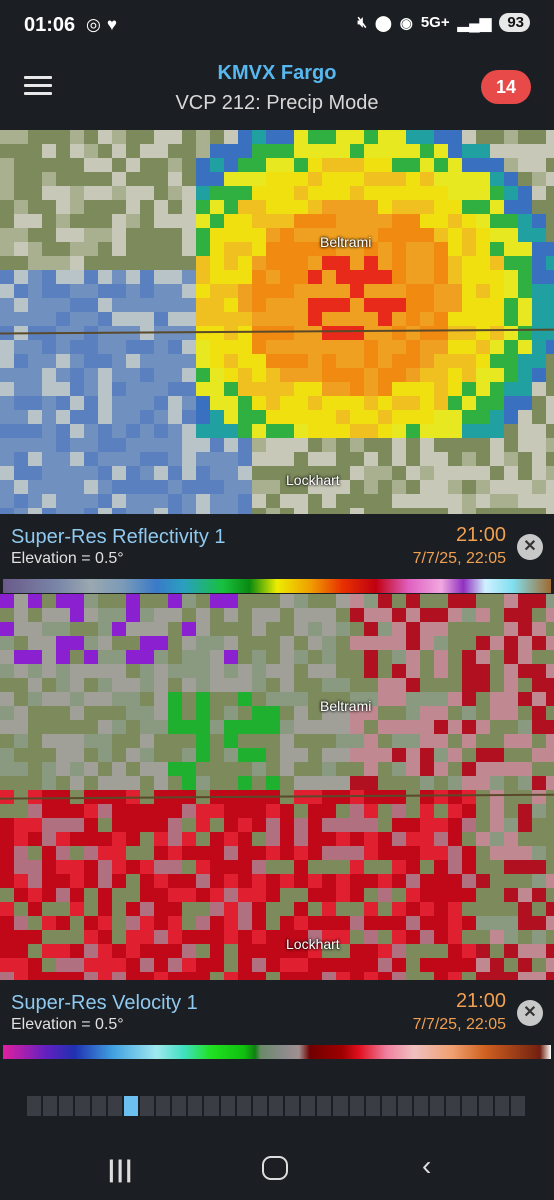 The width and height of the screenshot is (554, 1200). I want to click on battery-icon: 93, so click(514, 22).